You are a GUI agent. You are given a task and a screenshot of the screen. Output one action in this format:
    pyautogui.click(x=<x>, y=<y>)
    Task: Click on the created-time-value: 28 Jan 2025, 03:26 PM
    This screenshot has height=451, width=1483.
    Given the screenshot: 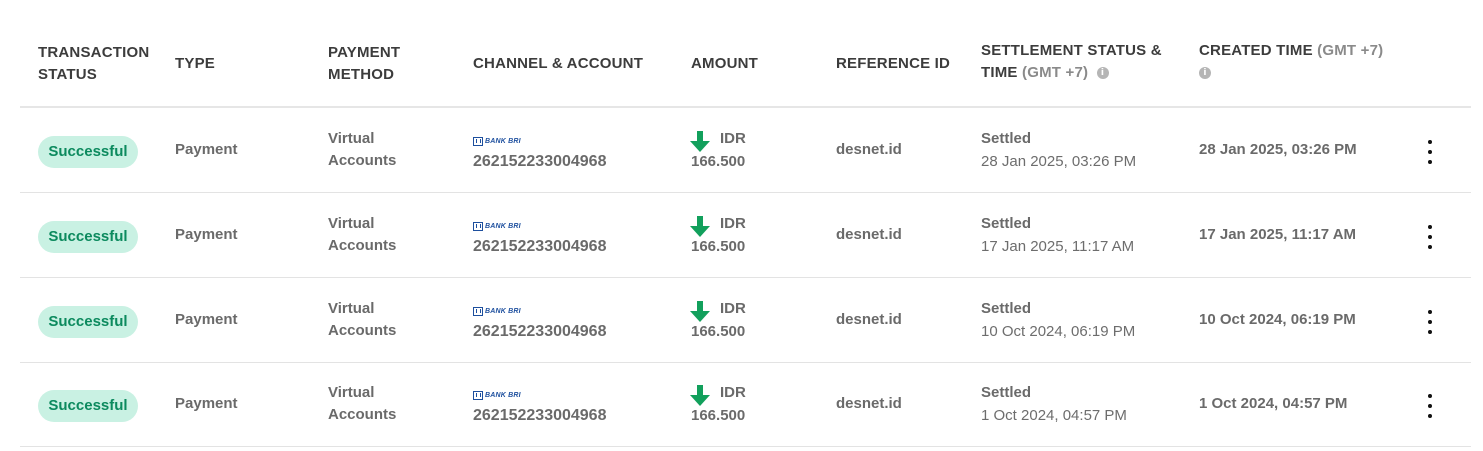 What is the action you would take?
    pyautogui.click(x=1278, y=149)
    